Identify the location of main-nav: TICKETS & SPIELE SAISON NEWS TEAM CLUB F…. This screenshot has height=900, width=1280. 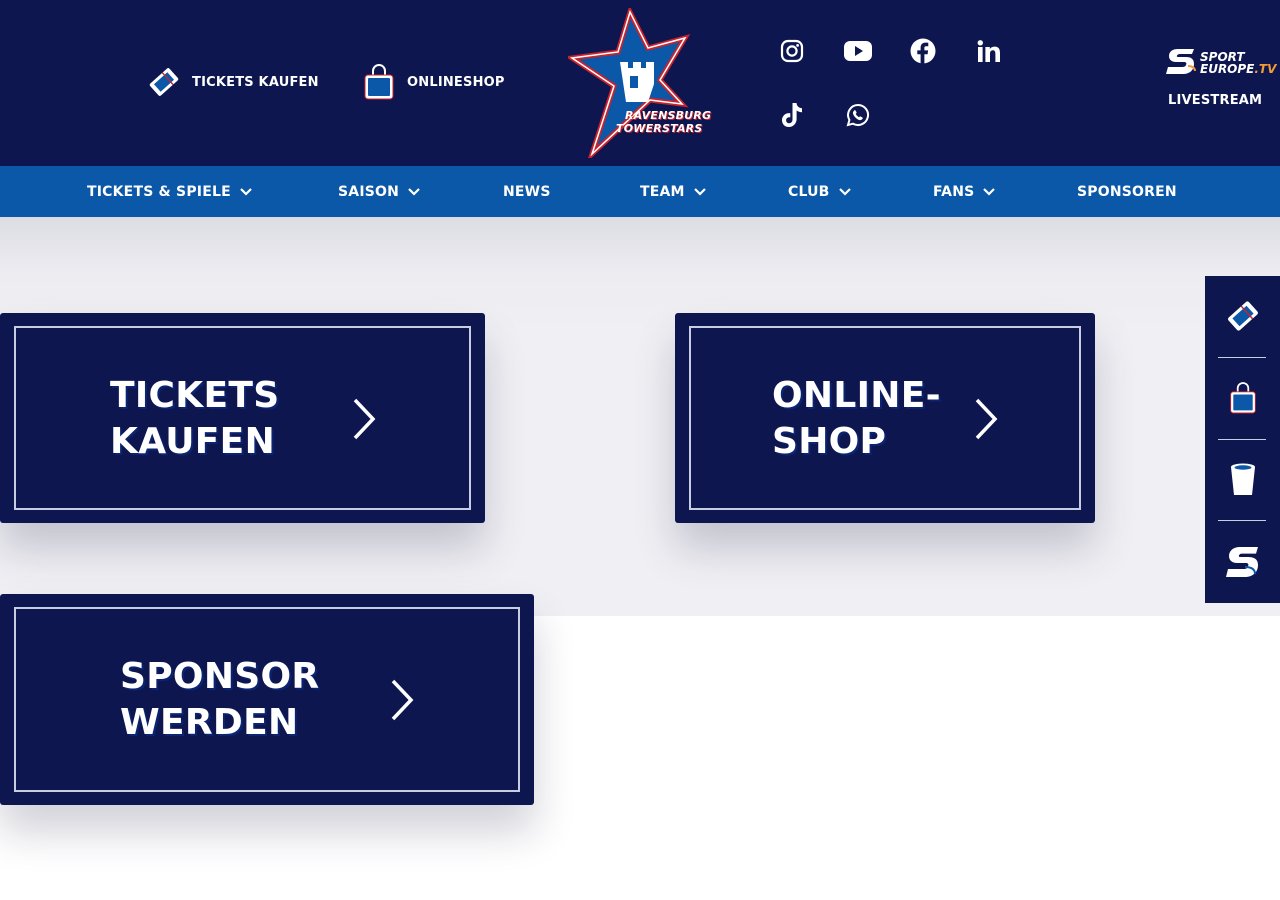
(640, 191).